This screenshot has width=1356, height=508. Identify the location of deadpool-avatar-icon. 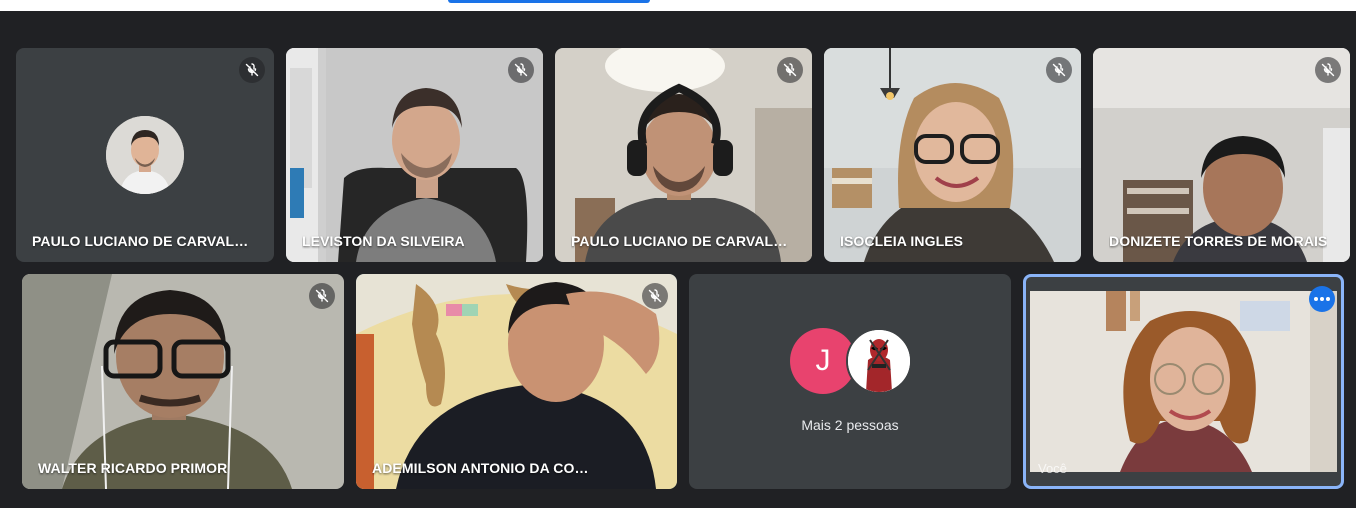
(879, 361).